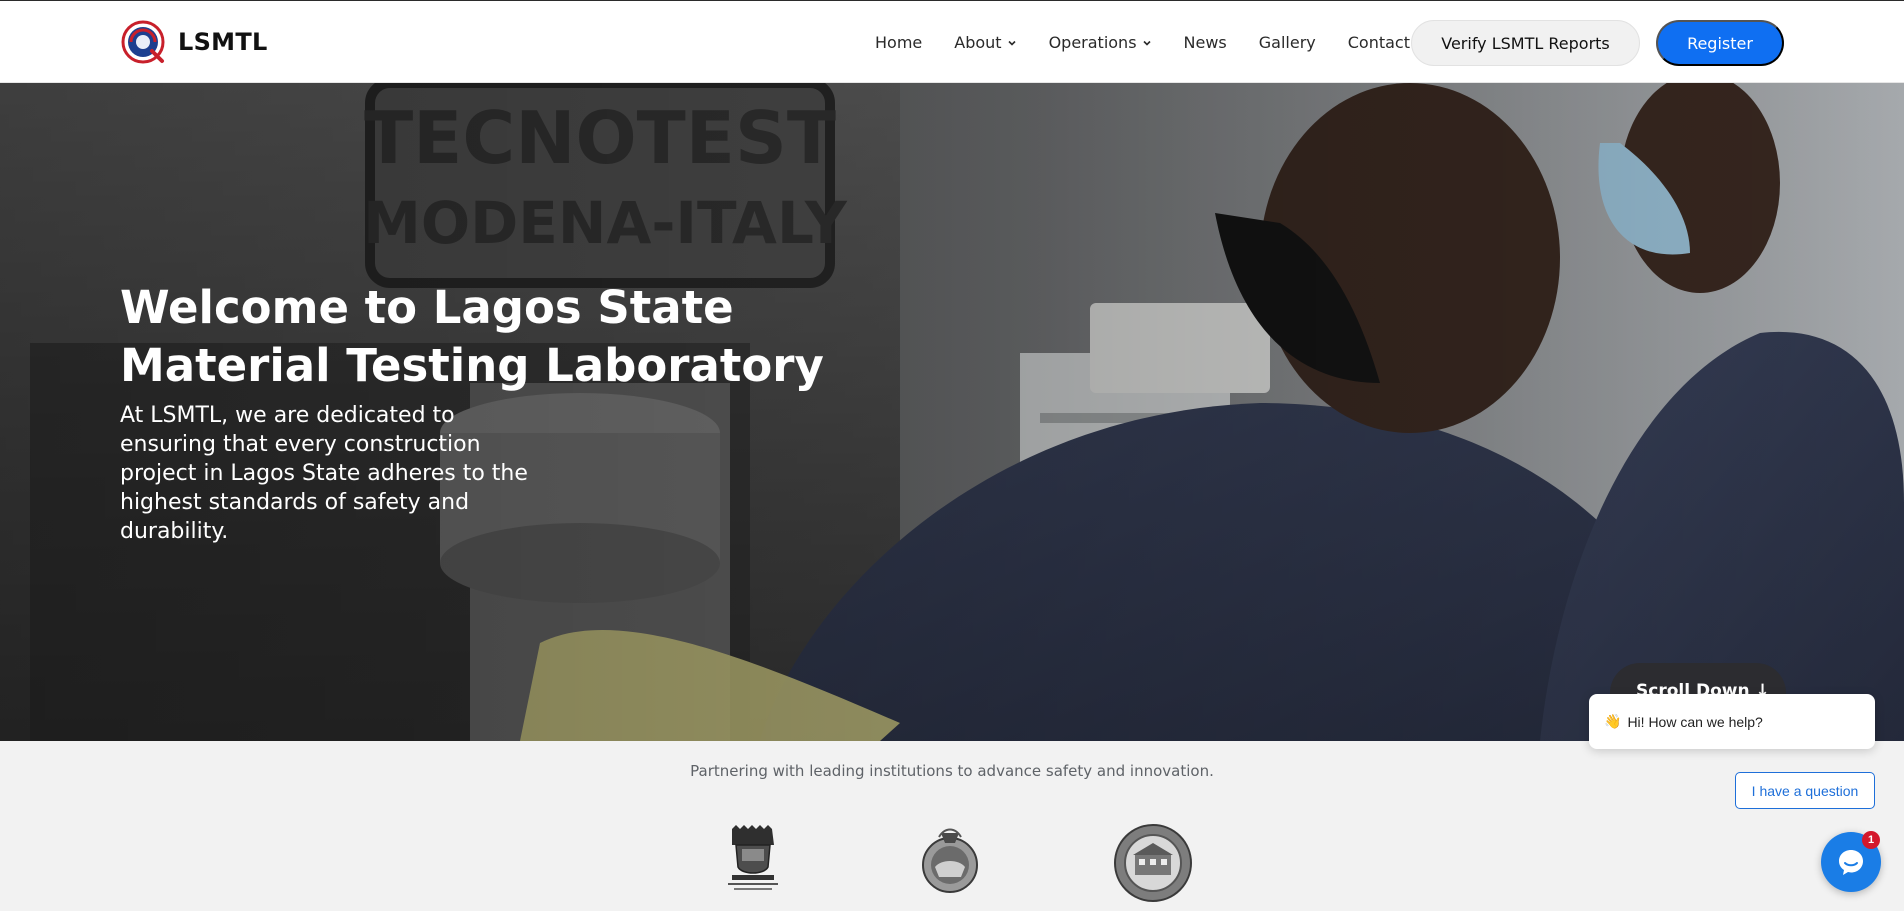 This screenshot has height=911, width=1904. What do you see at coordinates (1695, 721) in the screenshot?
I see `chat-greeting-text: Hi! How can we help?` at bounding box center [1695, 721].